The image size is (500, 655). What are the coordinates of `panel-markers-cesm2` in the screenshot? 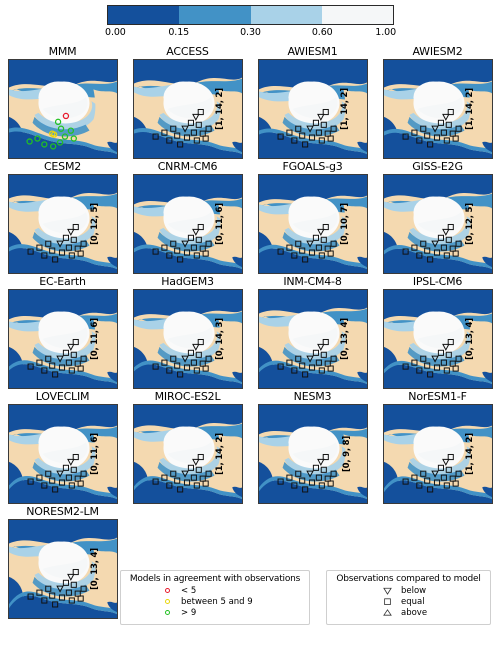 It's located at (63, 224).